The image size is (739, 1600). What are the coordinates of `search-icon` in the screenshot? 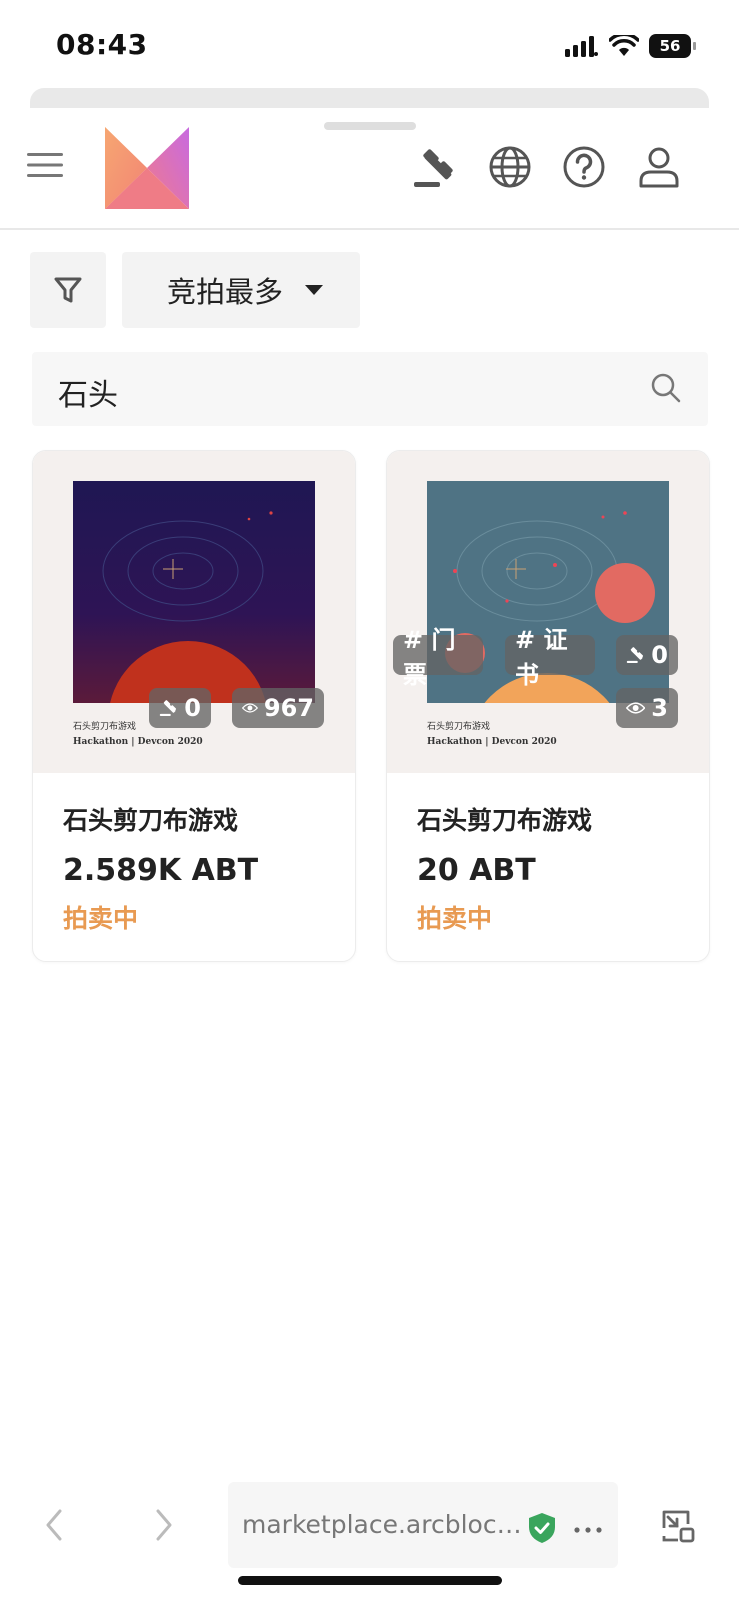 It's located at (666, 388).